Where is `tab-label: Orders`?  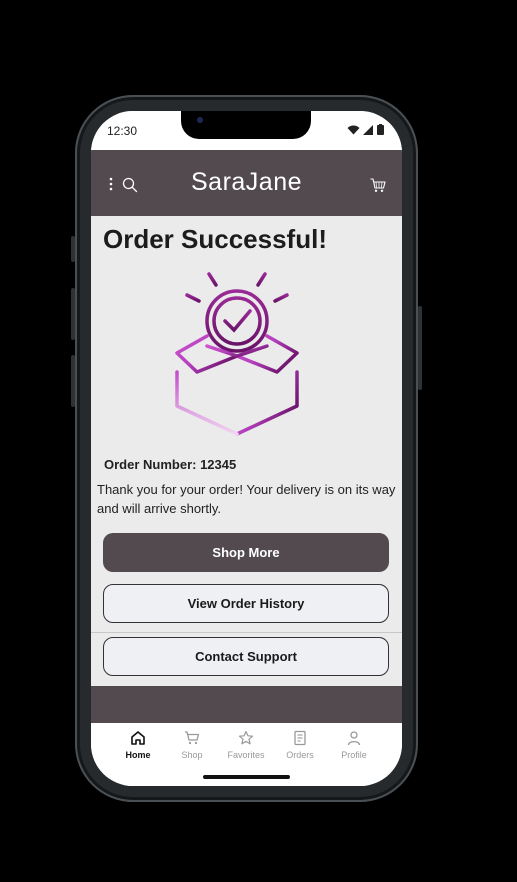 tab-label: Orders is located at coordinates (300, 755).